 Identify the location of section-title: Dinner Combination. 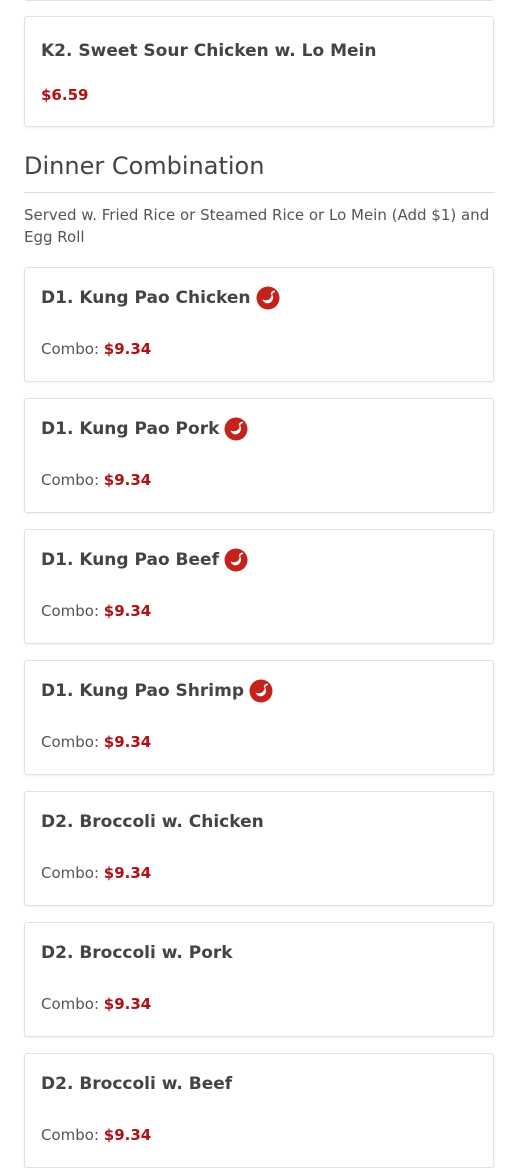
(144, 166).